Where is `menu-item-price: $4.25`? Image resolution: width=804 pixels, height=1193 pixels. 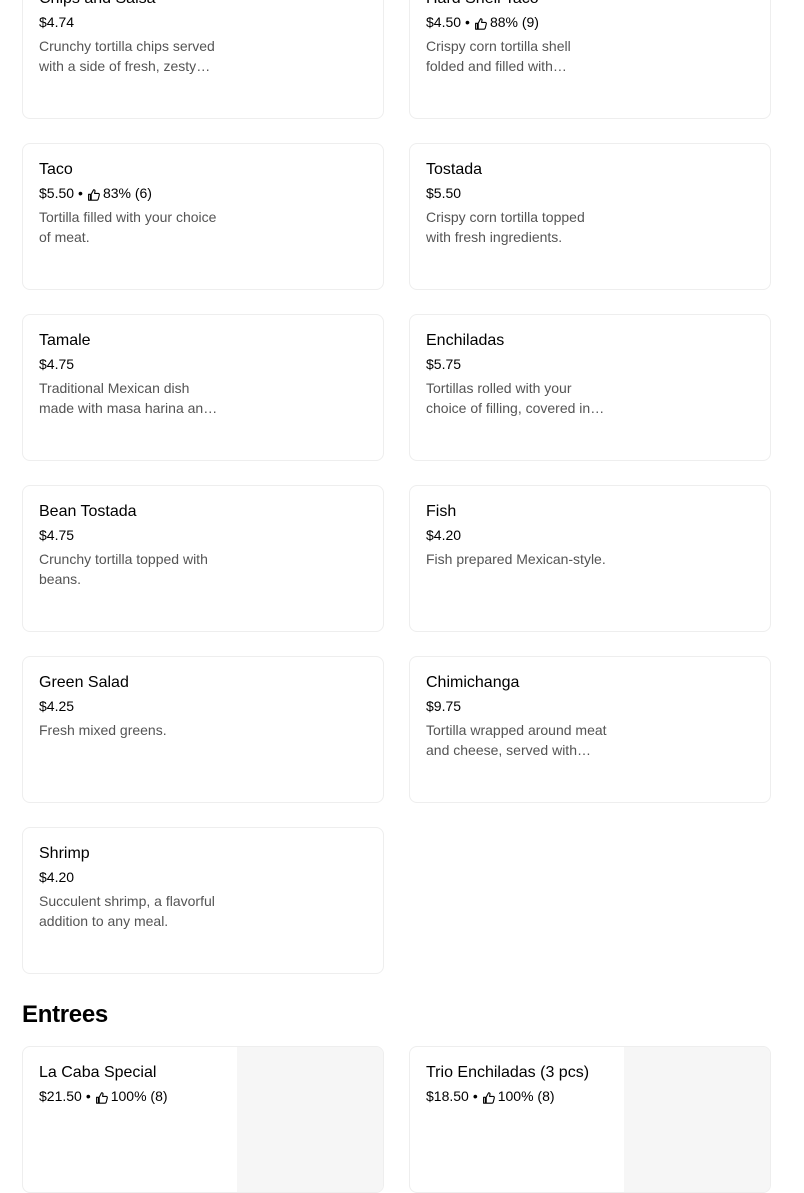 menu-item-price: $4.25 is located at coordinates (57, 706).